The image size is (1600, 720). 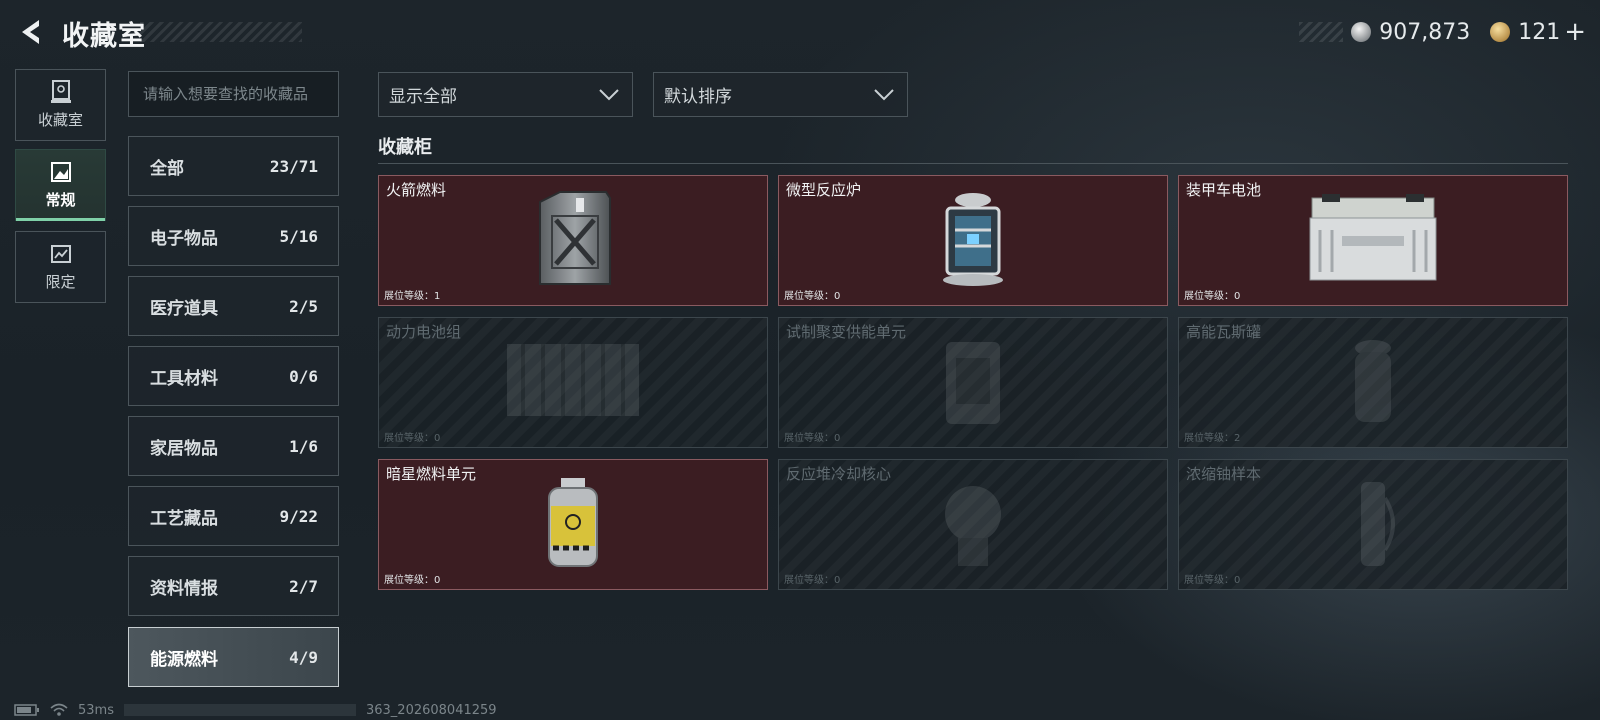 What do you see at coordinates (221, 32) in the screenshot?
I see `title-decoration` at bounding box center [221, 32].